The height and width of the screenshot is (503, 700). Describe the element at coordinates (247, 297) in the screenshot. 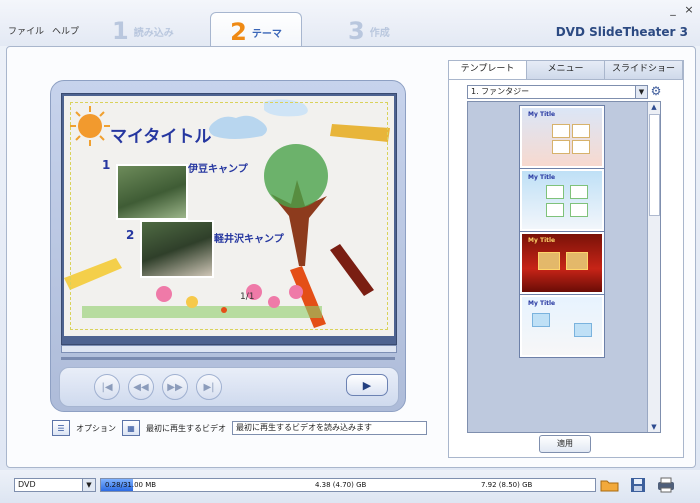

I see `page-indicator: 1/1` at that location.